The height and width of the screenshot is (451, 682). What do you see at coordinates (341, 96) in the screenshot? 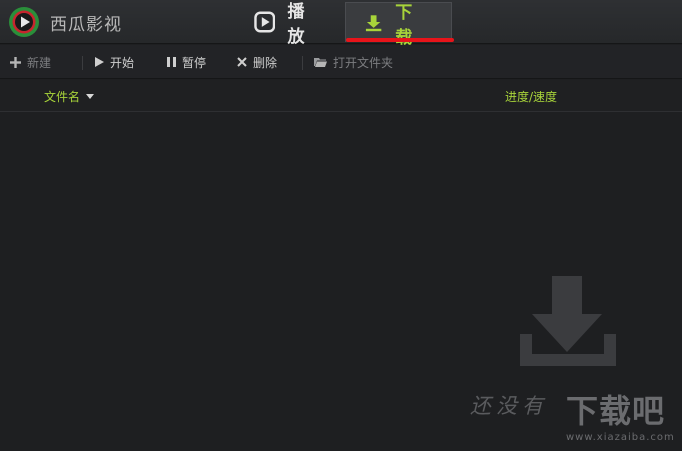
I see `table-header: 文件名 进度/速度` at bounding box center [341, 96].